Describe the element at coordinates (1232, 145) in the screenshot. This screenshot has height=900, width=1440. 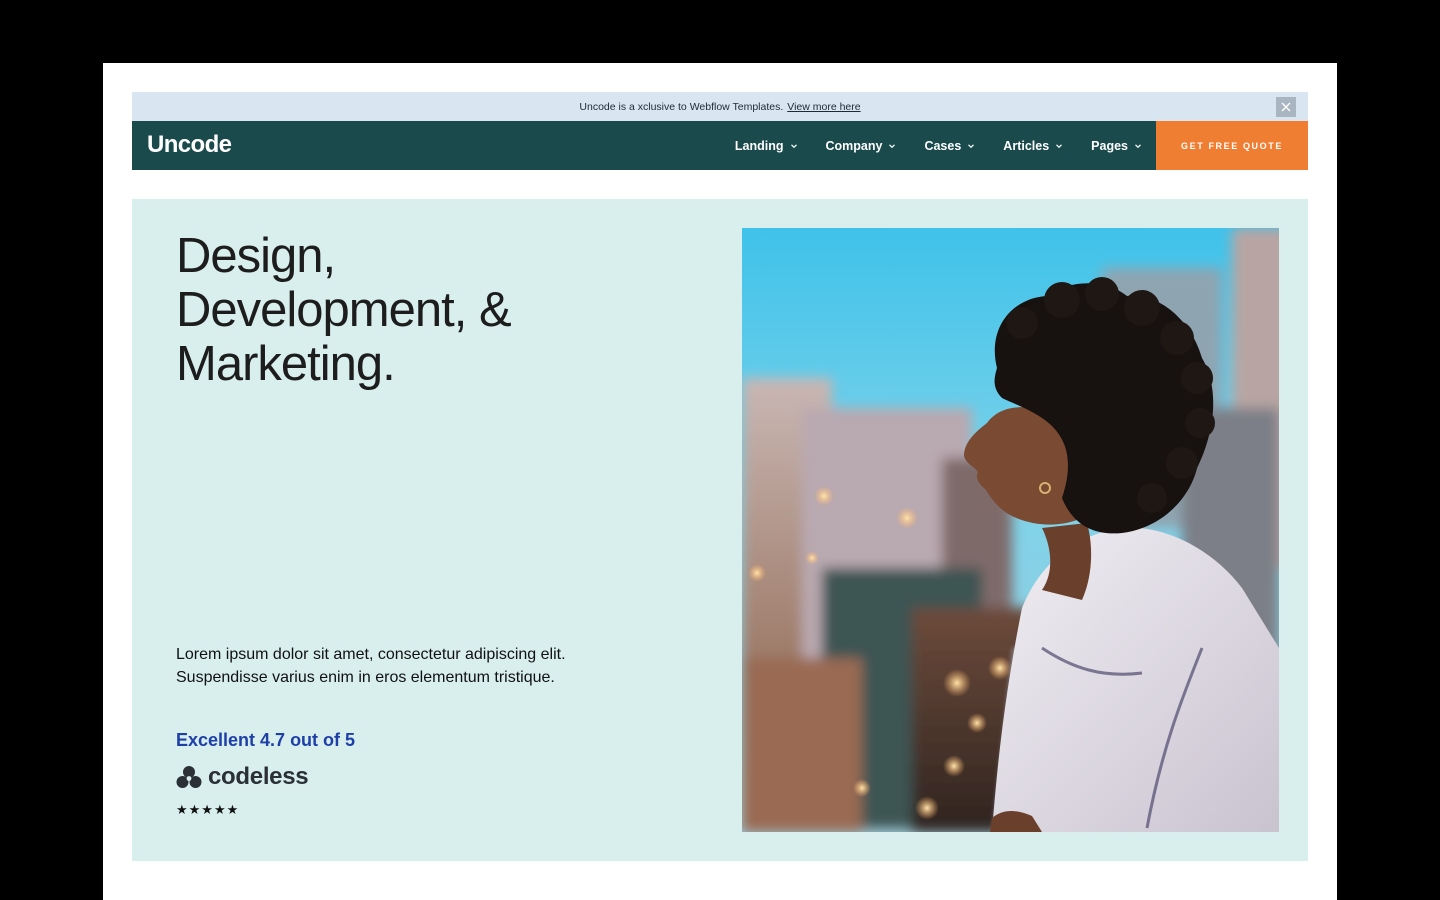
I see `get-free-quote-button: GET FREE QUOTE` at that location.